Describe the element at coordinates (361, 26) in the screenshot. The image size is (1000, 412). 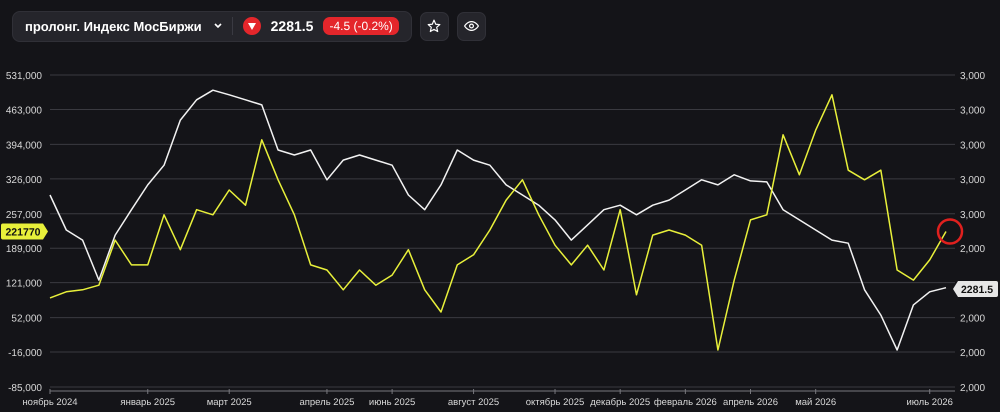
I see `change-badge: -4.5 (-0.2%)` at that location.